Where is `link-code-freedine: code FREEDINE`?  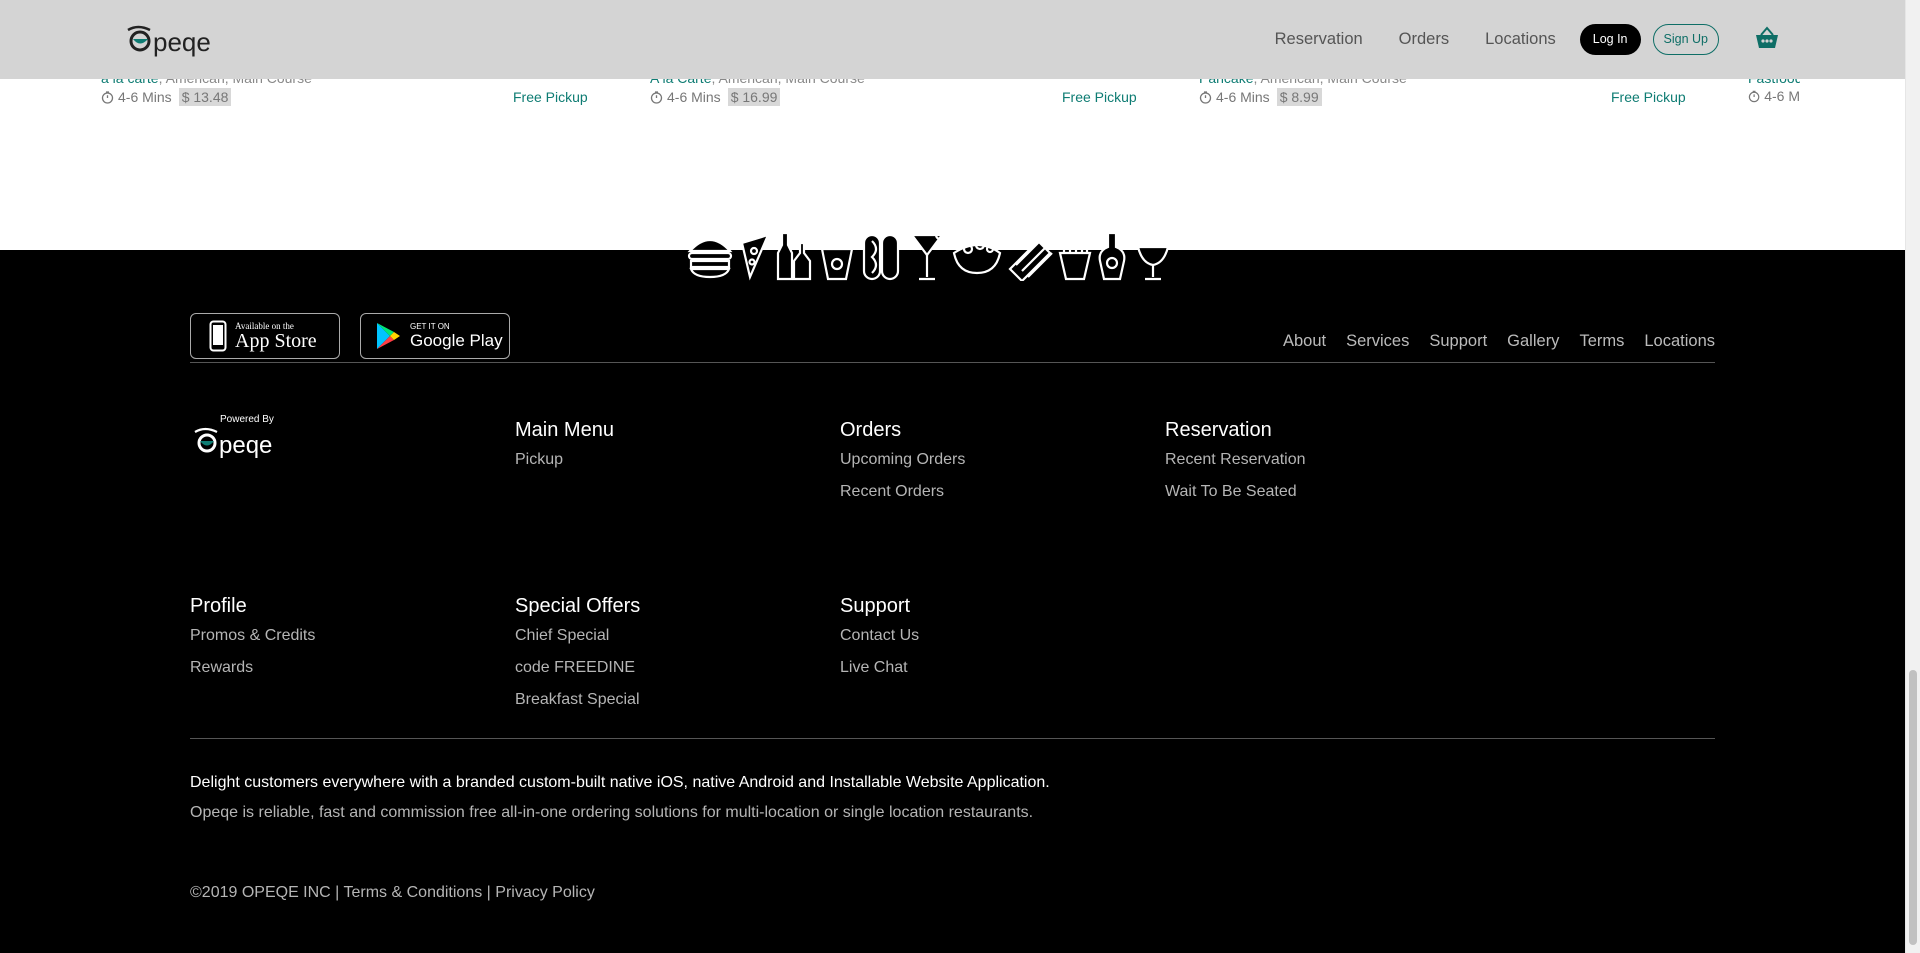 link-code-freedine: code FREEDINE is located at coordinates (577, 668).